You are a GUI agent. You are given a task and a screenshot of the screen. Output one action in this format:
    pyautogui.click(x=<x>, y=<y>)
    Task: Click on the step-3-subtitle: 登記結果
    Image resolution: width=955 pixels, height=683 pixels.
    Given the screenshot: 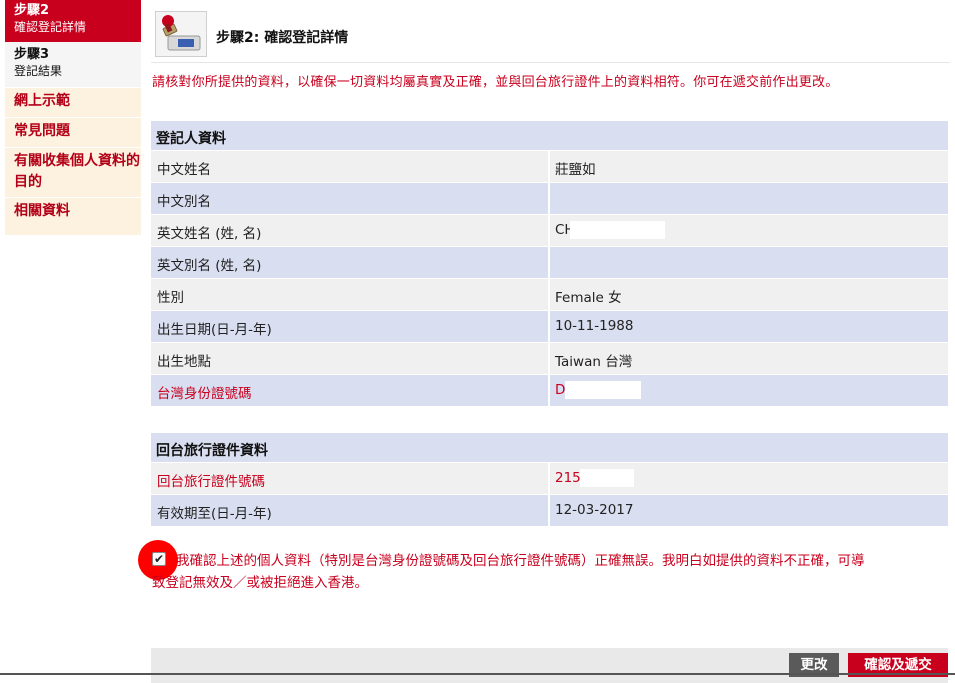 What is the action you would take?
    pyautogui.click(x=38, y=71)
    